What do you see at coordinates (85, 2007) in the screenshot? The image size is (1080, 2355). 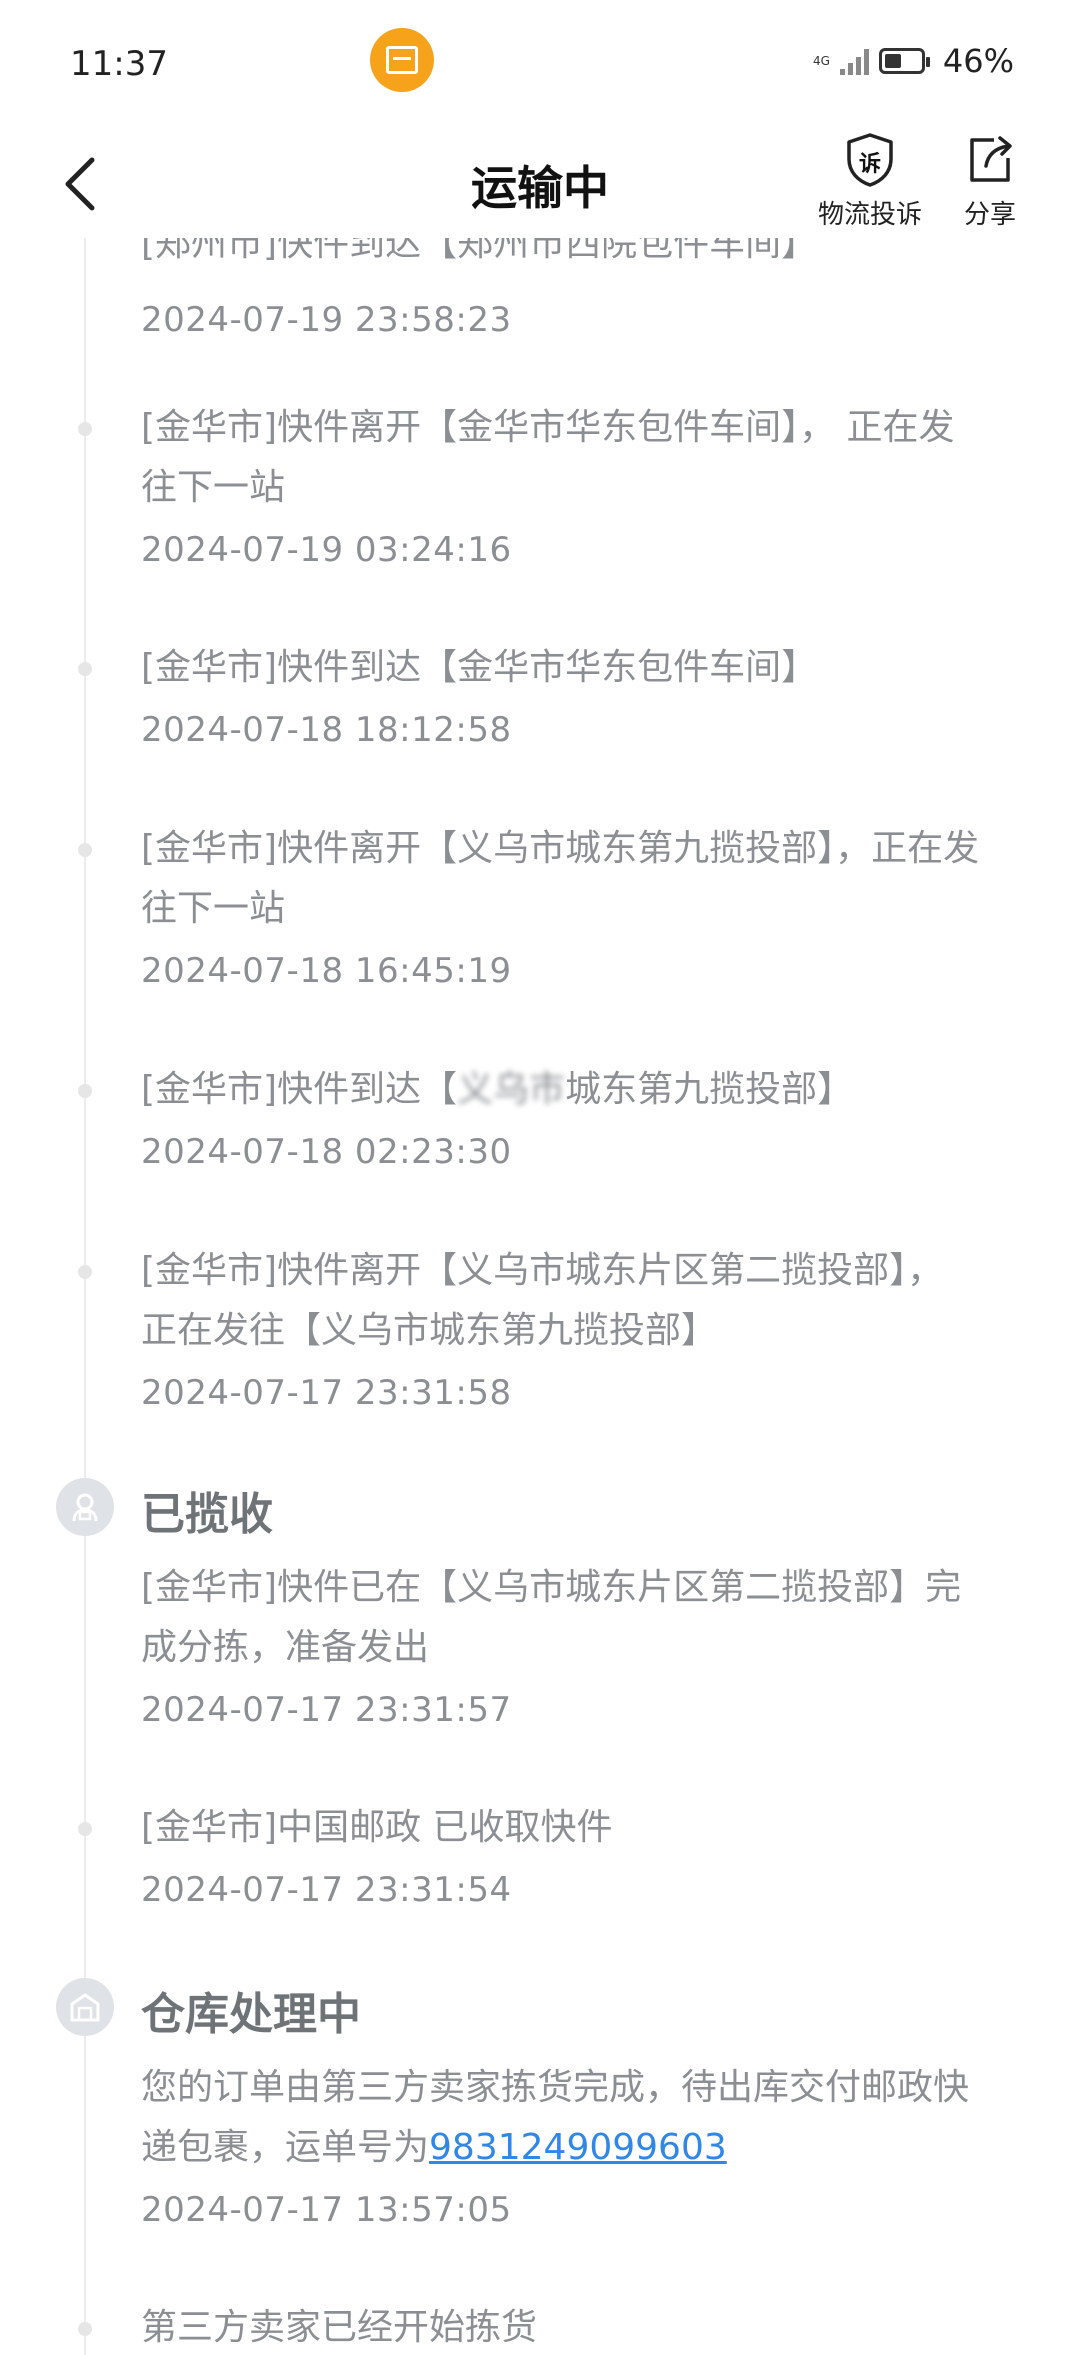 I see `warehouse-icon` at bounding box center [85, 2007].